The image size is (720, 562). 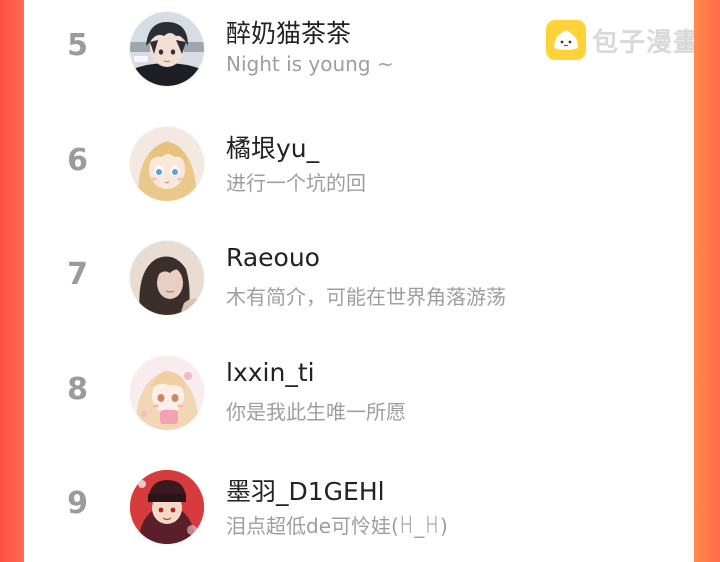 What do you see at coordinates (273, 257) in the screenshot?
I see `user-name: Raeouo` at bounding box center [273, 257].